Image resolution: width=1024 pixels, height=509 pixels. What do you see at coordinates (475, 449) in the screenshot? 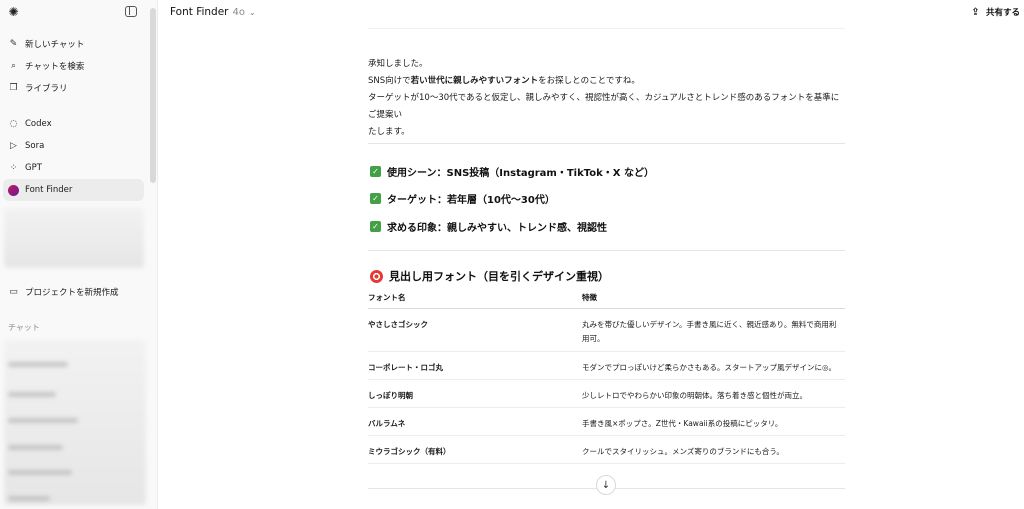
I see `font-name: ミウラゴシック（有料）` at bounding box center [475, 449].